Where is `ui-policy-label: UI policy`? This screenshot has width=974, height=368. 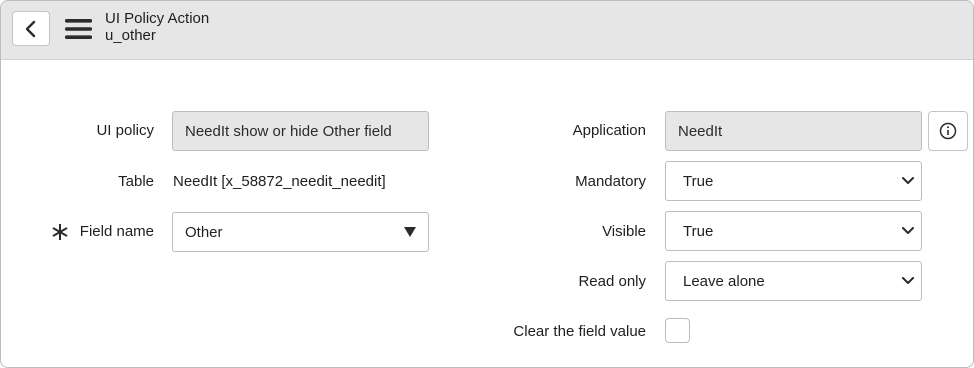
ui-policy-label: UI policy is located at coordinates (125, 130).